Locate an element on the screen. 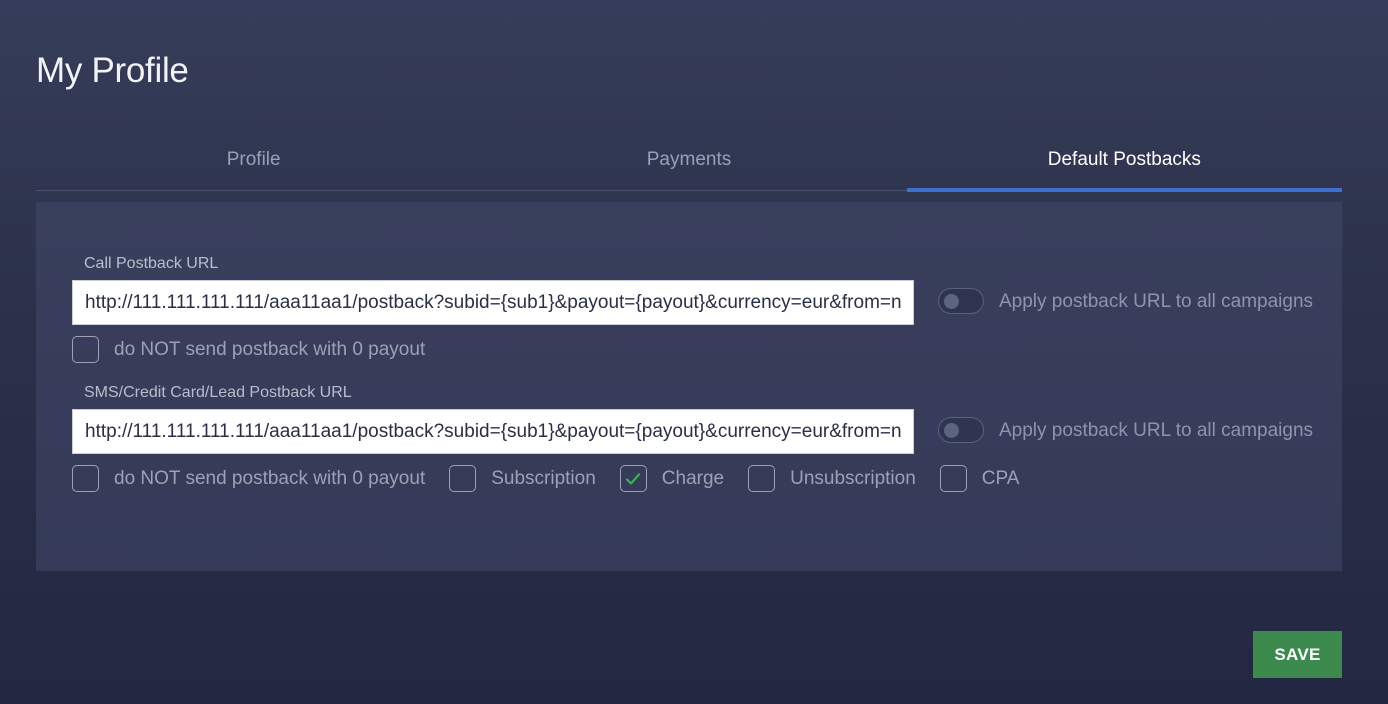 The width and height of the screenshot is (1388, 704). subscription-checkbox: Subscription is located at coordinates (522, 478).